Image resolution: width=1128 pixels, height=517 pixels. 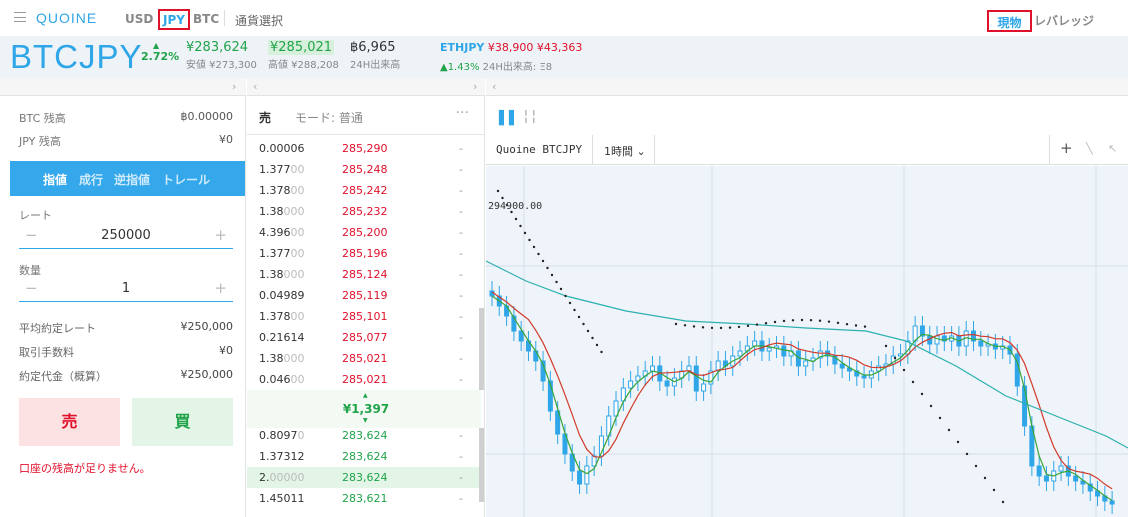 What do you see at coordinates (364, 456) in the screenshot?
I see `bid-row: 1.37312 283,624 -` at bounding box center [364, 456].